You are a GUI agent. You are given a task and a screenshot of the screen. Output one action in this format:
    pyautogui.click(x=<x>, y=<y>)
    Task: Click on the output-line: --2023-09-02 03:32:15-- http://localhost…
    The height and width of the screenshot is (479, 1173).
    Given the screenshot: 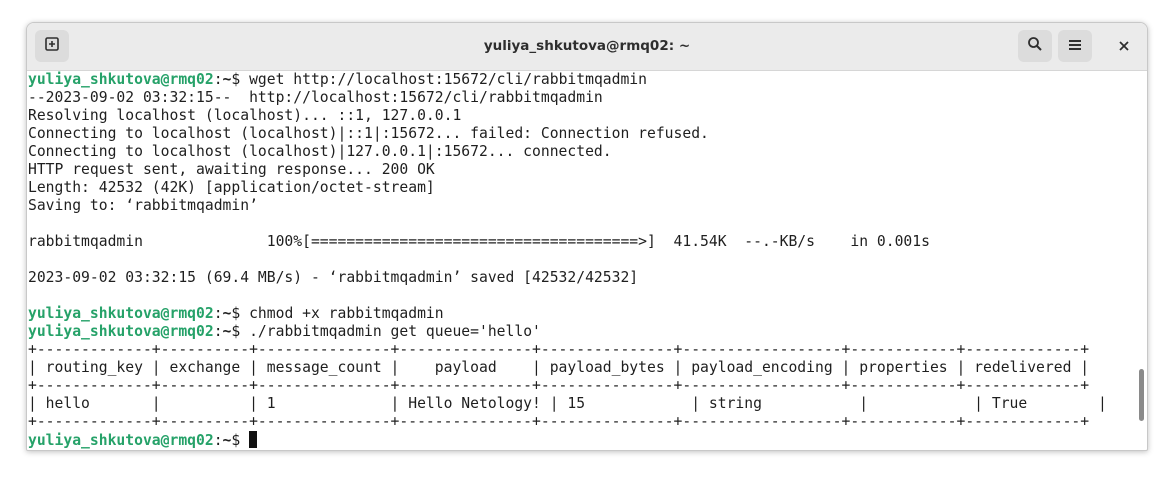 What is the action you would take?
    pyautogui.click(x=315, y=97)
    